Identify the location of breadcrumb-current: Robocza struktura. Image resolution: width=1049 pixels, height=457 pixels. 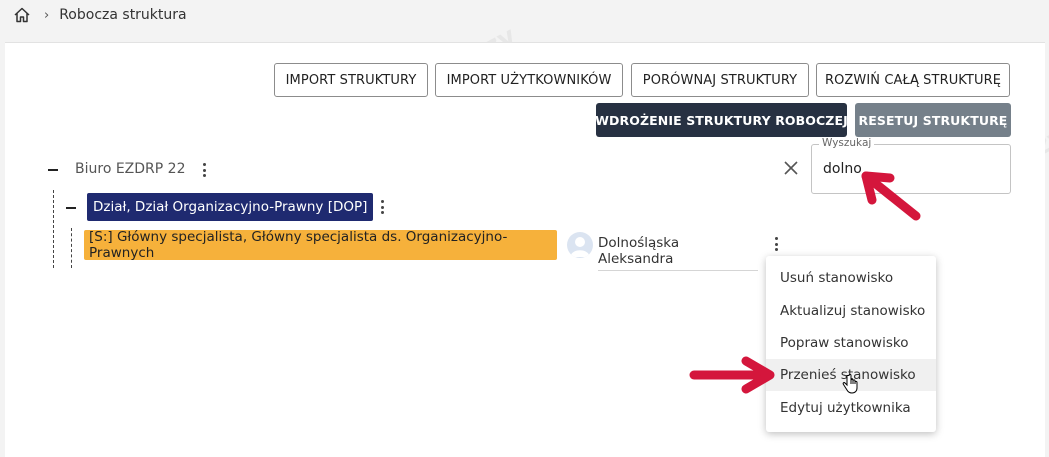
(123, 15).